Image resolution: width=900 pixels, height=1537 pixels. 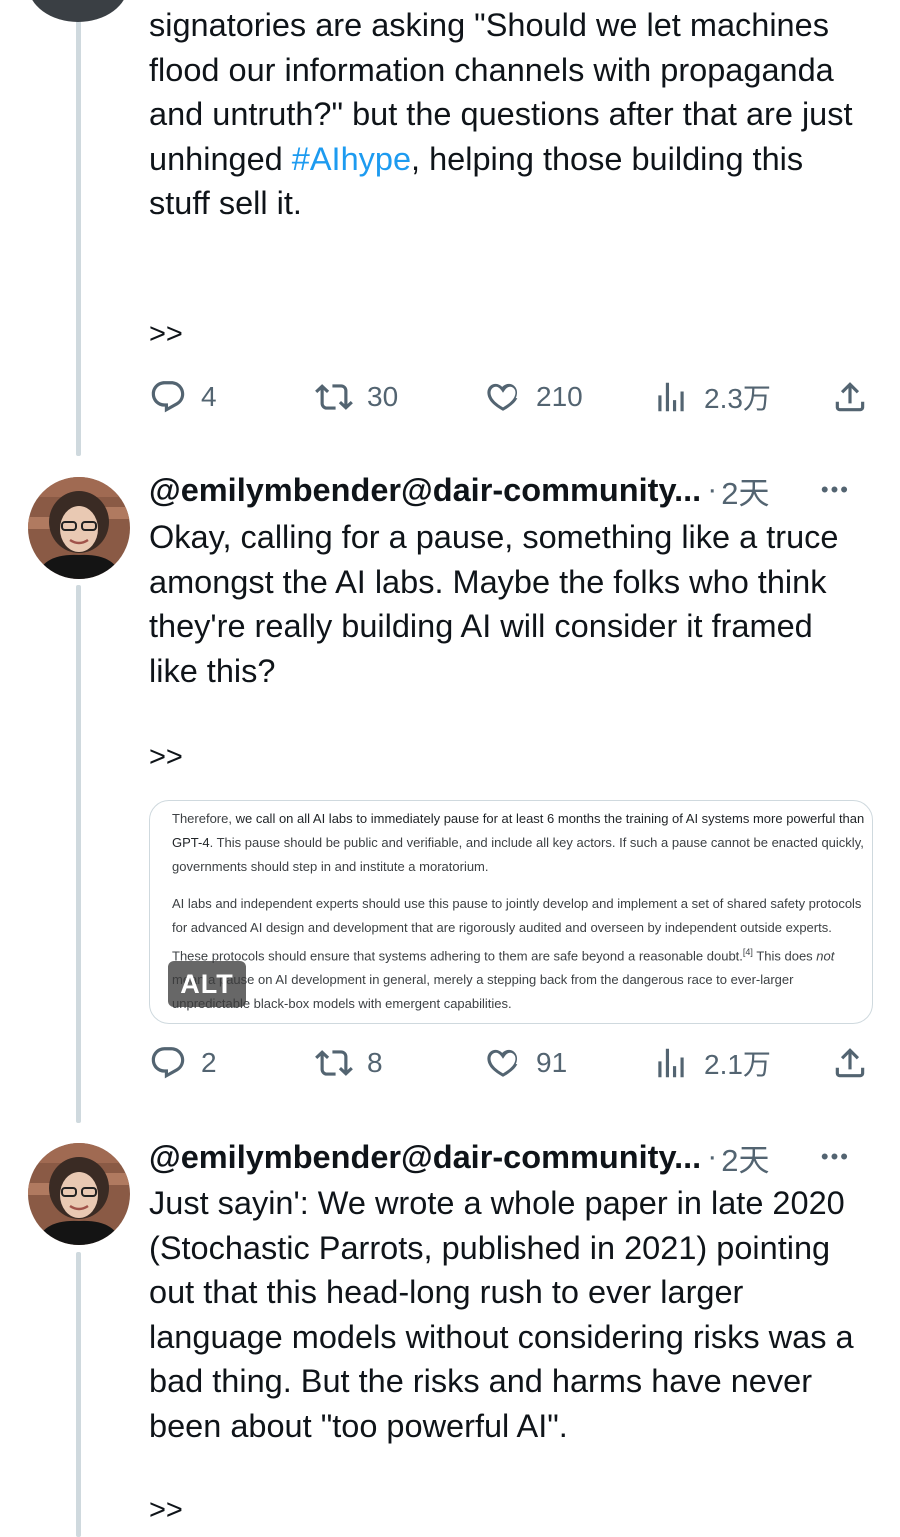 What do you see at coordinates (207, 984) in the screenshot?
I see `alt-text-badge: ALT` at bounding box center [207, 984].